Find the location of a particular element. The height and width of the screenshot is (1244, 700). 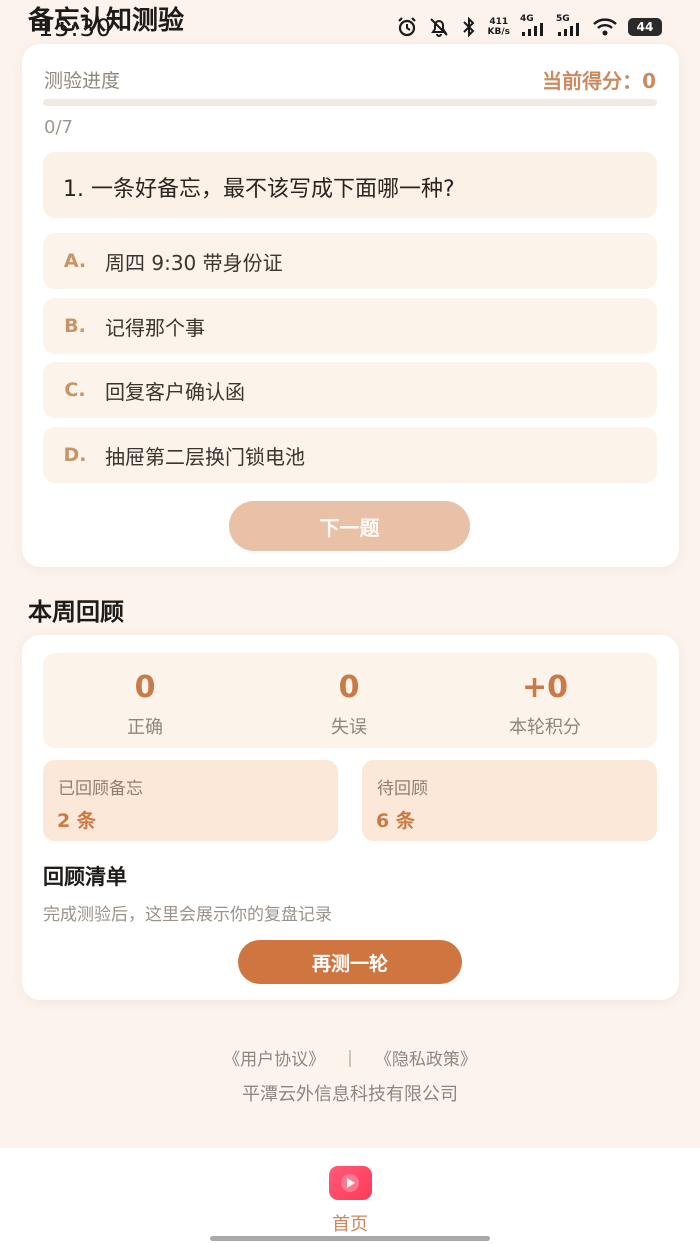

option-letter: A. is located at coordinates (75, 261).